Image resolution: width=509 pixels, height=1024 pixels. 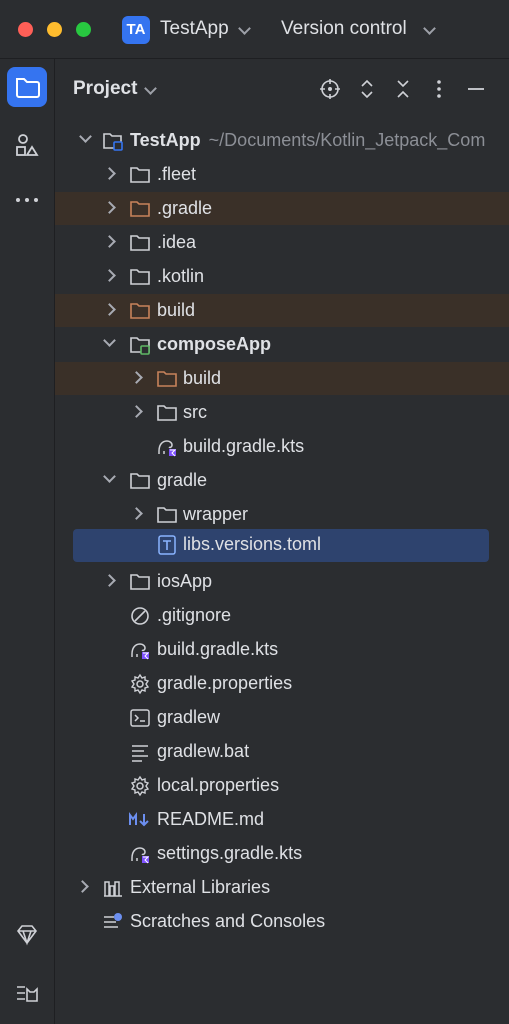 I want to click on tree-item-scratches: Scratches and Consoles, so click(x=282, y=921).